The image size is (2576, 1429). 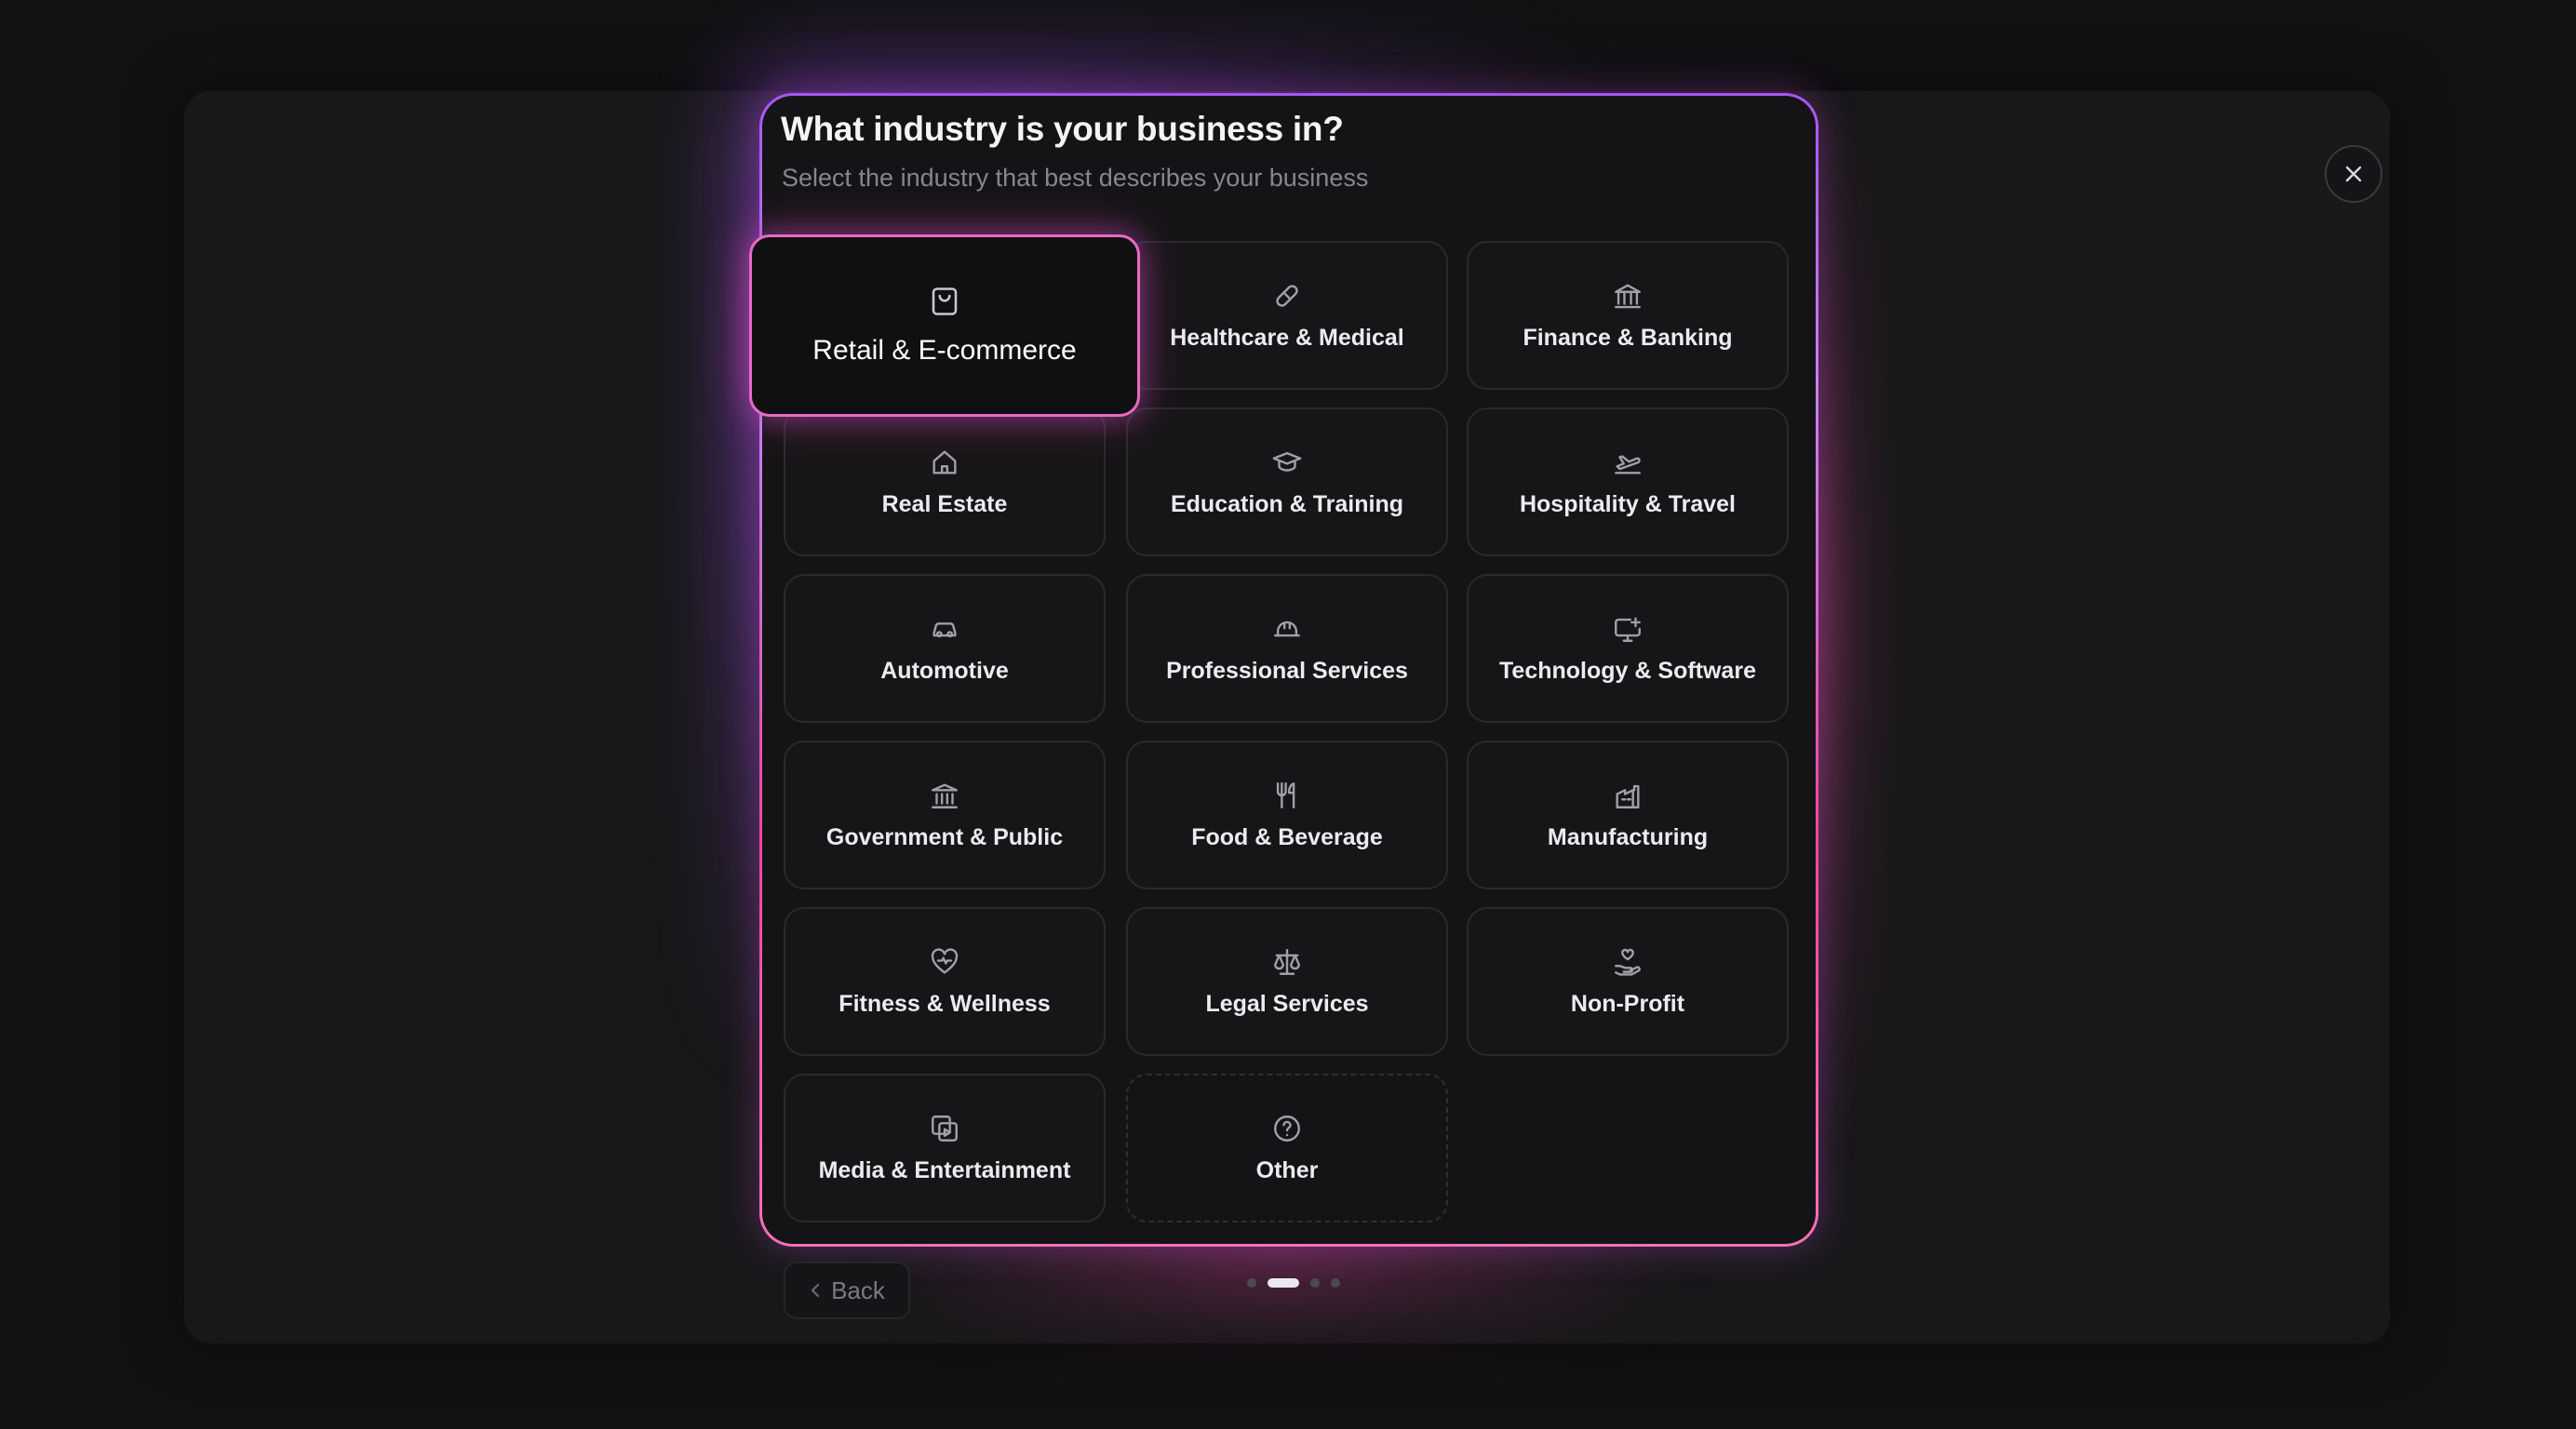 What do you see at coordinates (1287, 670) in the screenshot?
I see `industry-label: Professional Services` at bounding box center [1287, 670].